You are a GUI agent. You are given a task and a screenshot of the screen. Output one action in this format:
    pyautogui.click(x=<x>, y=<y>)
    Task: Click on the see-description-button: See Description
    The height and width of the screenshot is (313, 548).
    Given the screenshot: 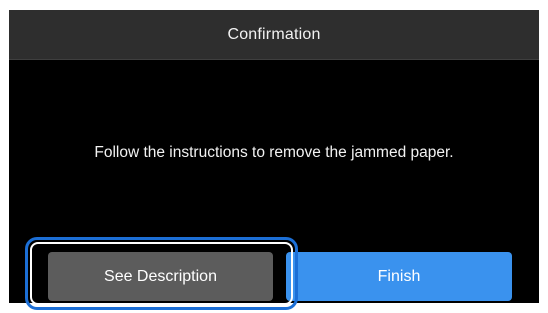 What is the action you would take?
    pyautogui.click(x=160, y=276)
    